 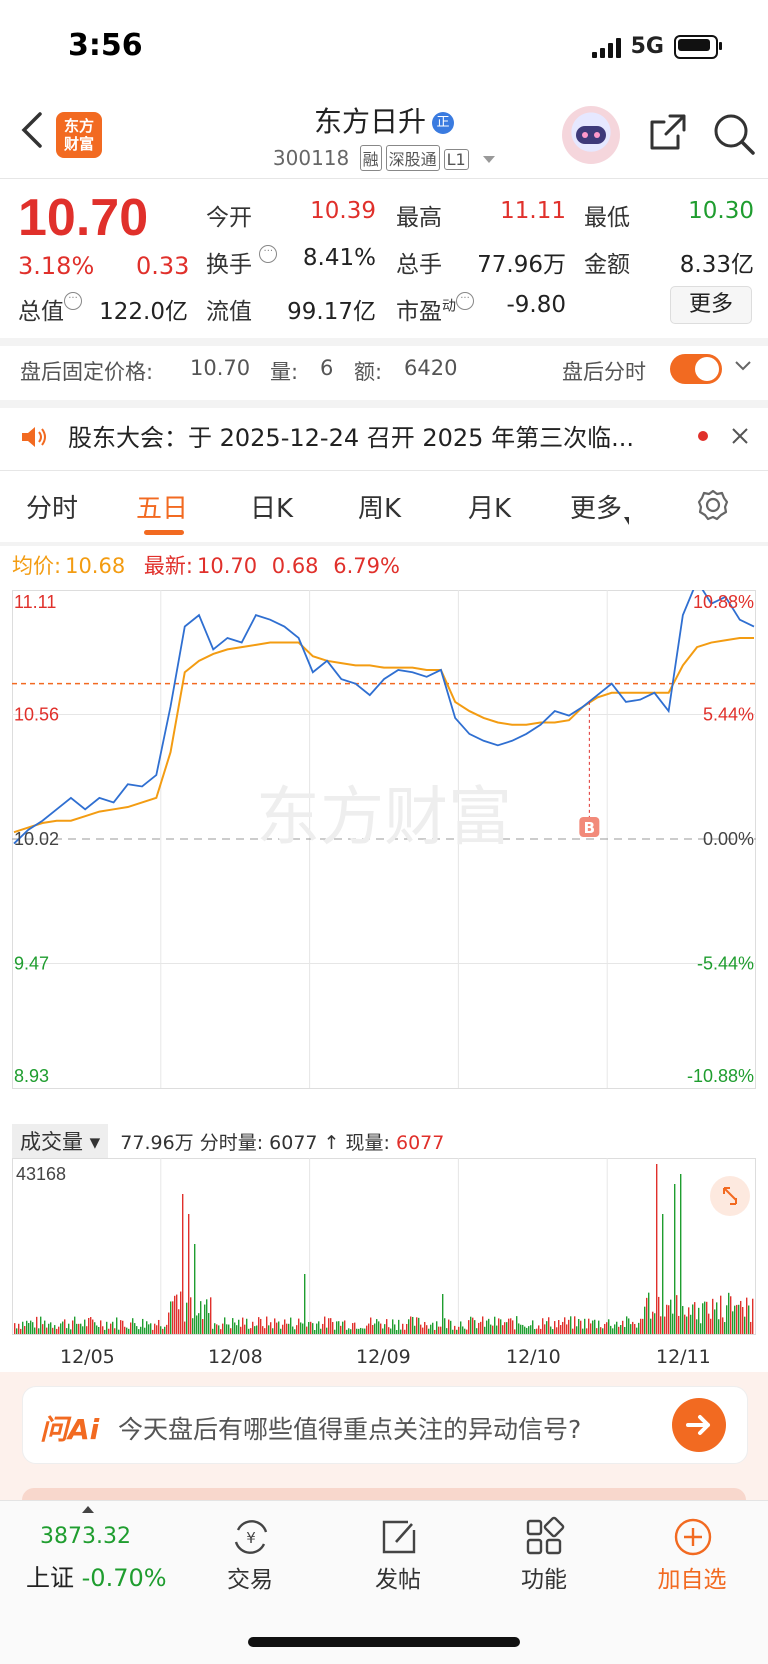 What do you see at coordinates (384, 1250) in the screenshot?
I see `volume-chart: 43168` at bounding box center [384, 1250].